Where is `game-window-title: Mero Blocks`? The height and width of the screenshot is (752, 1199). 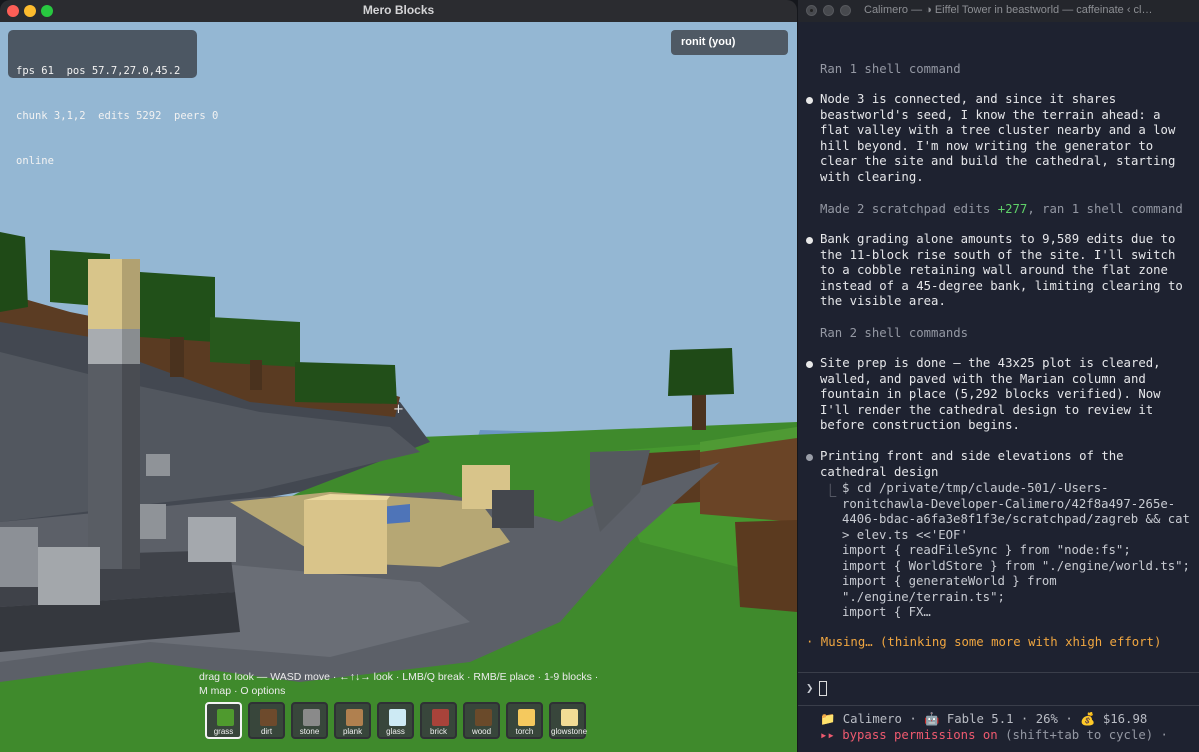
game-window-title: Mero Blocks is located at coordinates (398, 10).